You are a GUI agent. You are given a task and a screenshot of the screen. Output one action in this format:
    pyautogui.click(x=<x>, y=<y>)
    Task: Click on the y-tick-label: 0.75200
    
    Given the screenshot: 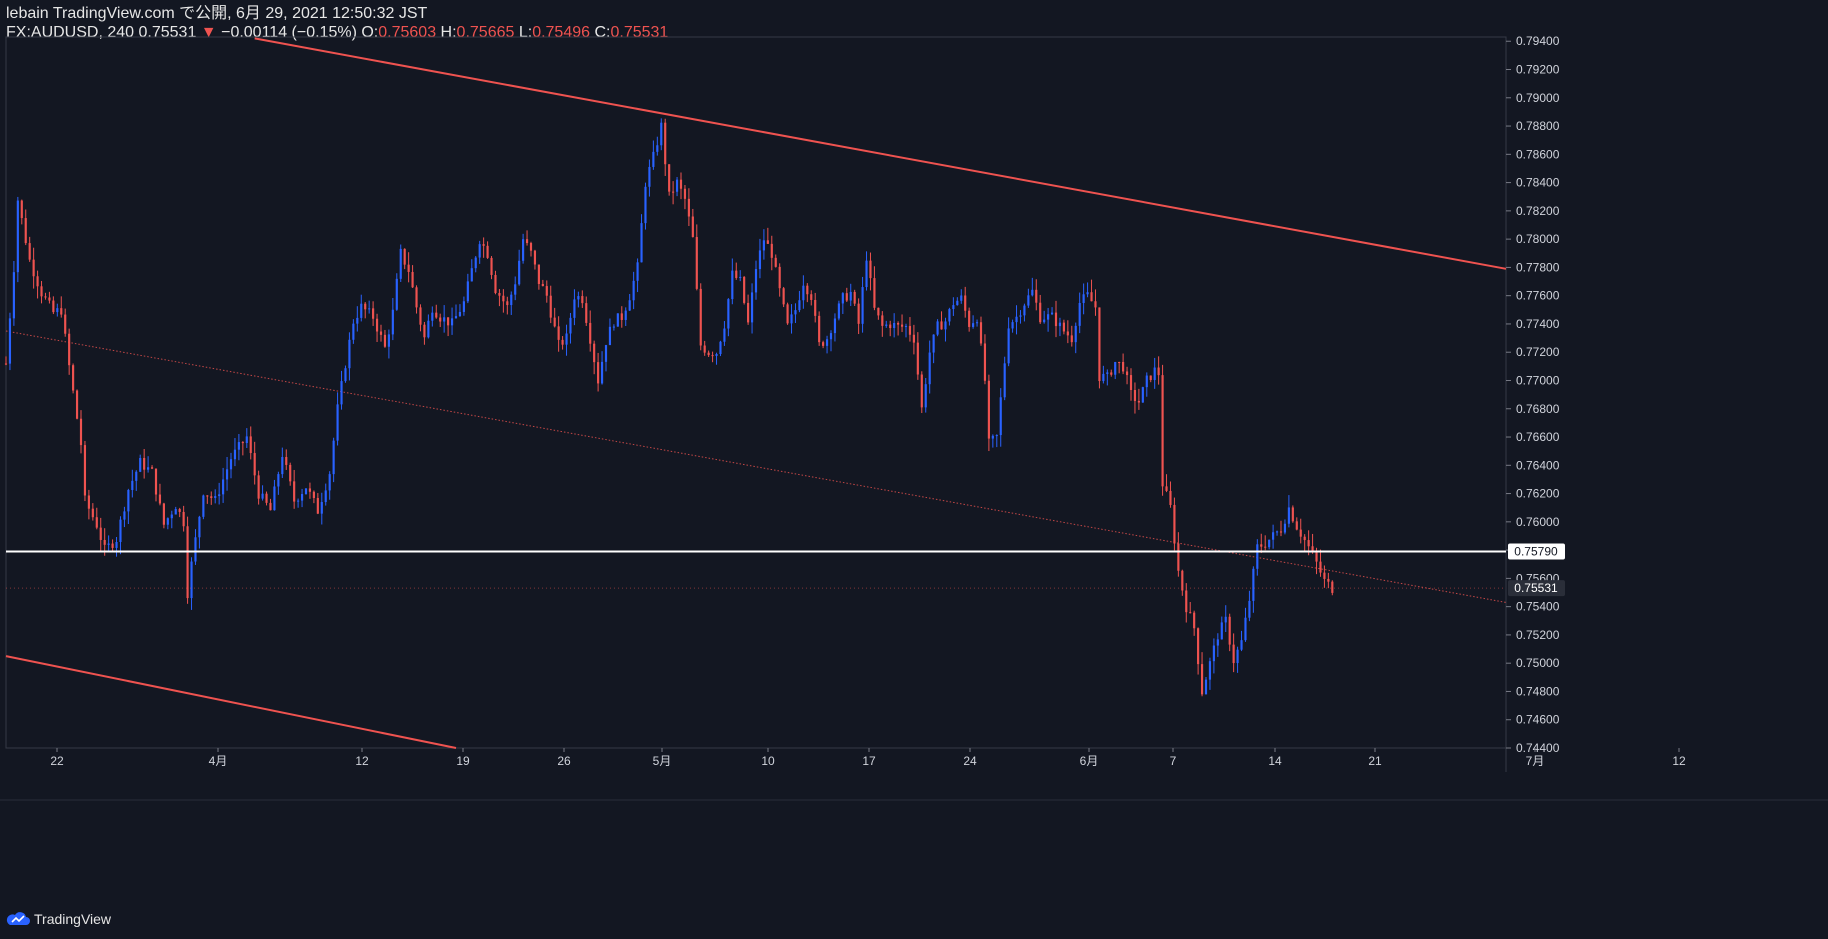 What is the action you would take?
    pyautogui.click(x=1538, y=635)
    